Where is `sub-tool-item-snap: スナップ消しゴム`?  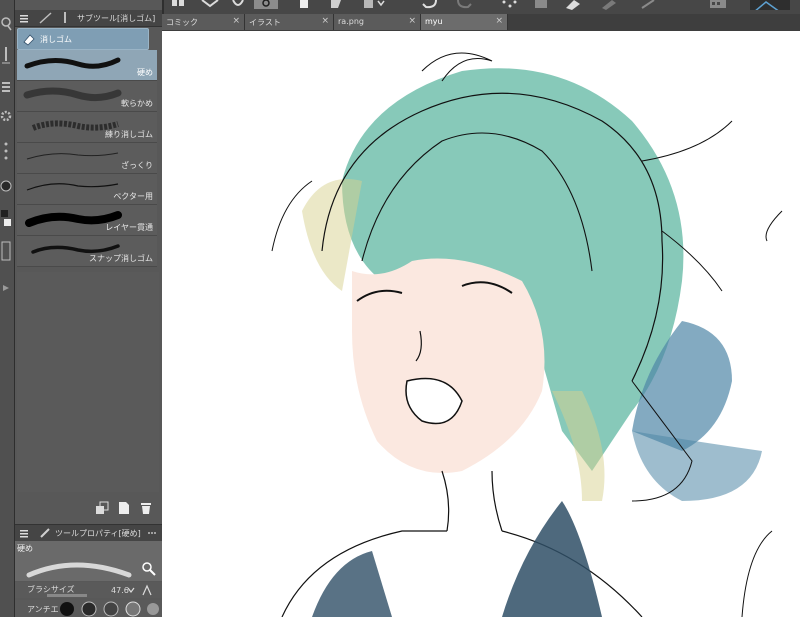 sub-tool-item-snap: スナップ消しゴム is located at coordinates (87, 251).